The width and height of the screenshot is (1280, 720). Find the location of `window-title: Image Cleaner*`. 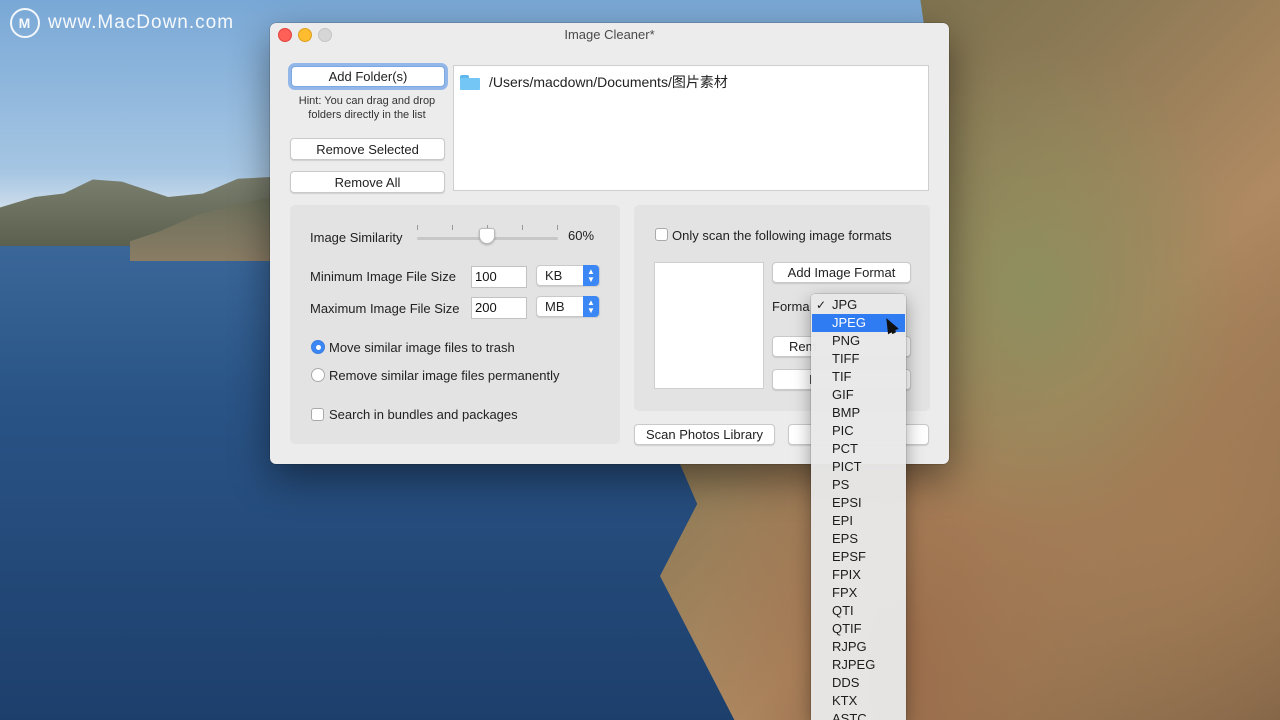

window-title: Image Cleaner* is located at coordinates (609, 34).